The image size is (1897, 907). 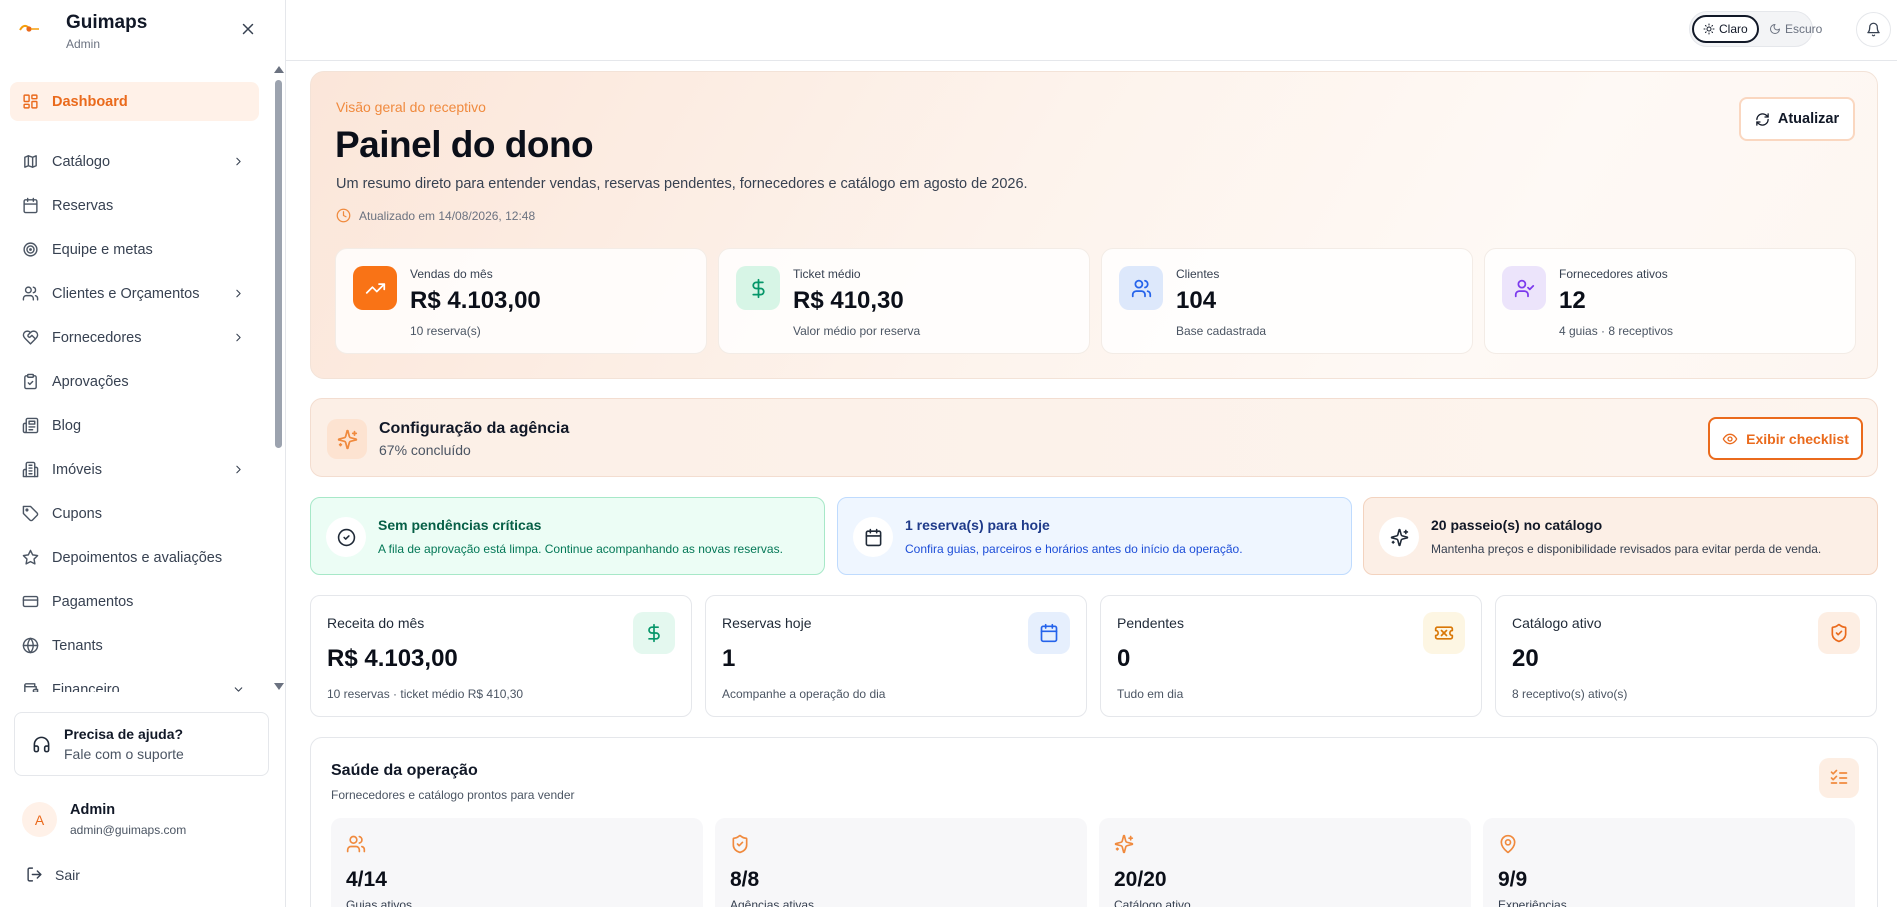 I want to click on theme-light-button: Claro, so click(x=1725, y=29).